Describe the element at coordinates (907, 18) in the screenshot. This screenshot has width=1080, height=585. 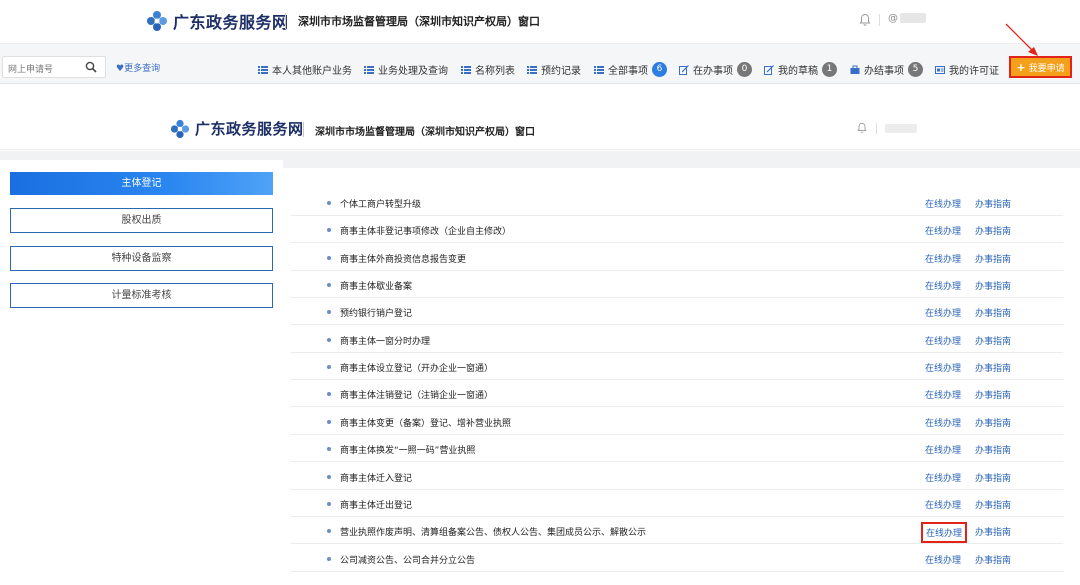
I see `user-account: @` at that location.